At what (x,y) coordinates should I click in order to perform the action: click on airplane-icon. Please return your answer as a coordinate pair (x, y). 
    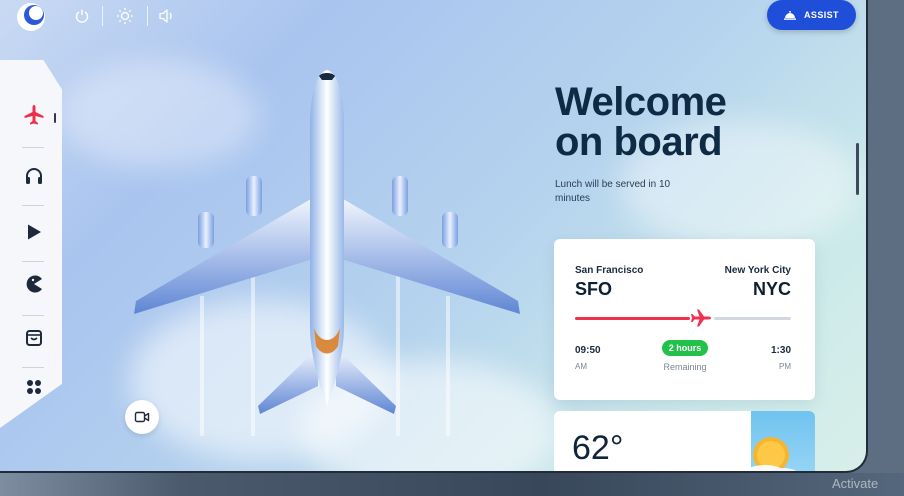
    Looking at the image, I should click on (34, 115).